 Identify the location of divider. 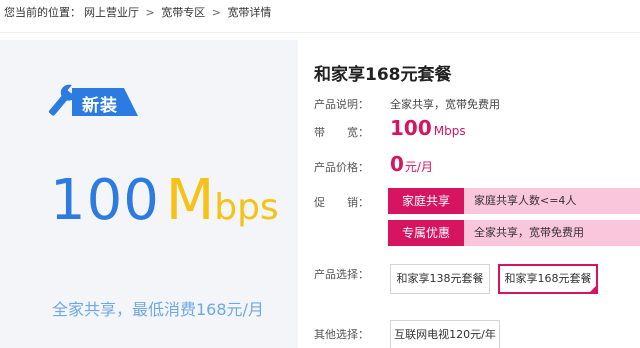
(320, 32).